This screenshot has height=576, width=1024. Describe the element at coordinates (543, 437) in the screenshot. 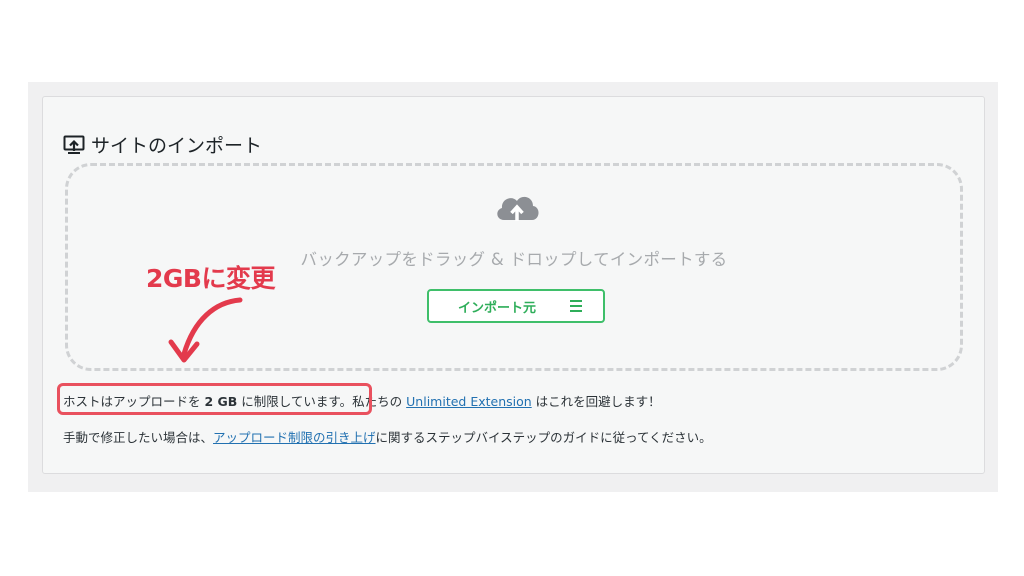

I see `manual-text-end: に関するステップバイステップのガイドに従ってください。` at that location.